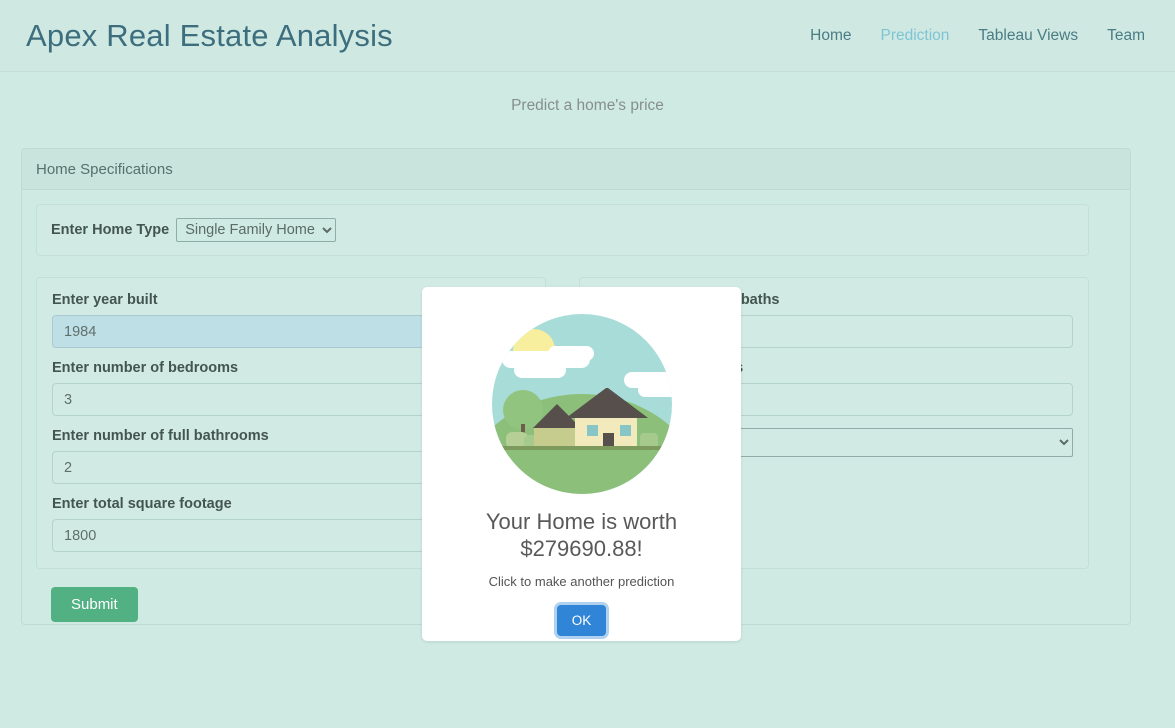 The image size is (1175, 728). I want to click on primary-nav: Home Prediction Tableau Views Team, so click(977, 36).